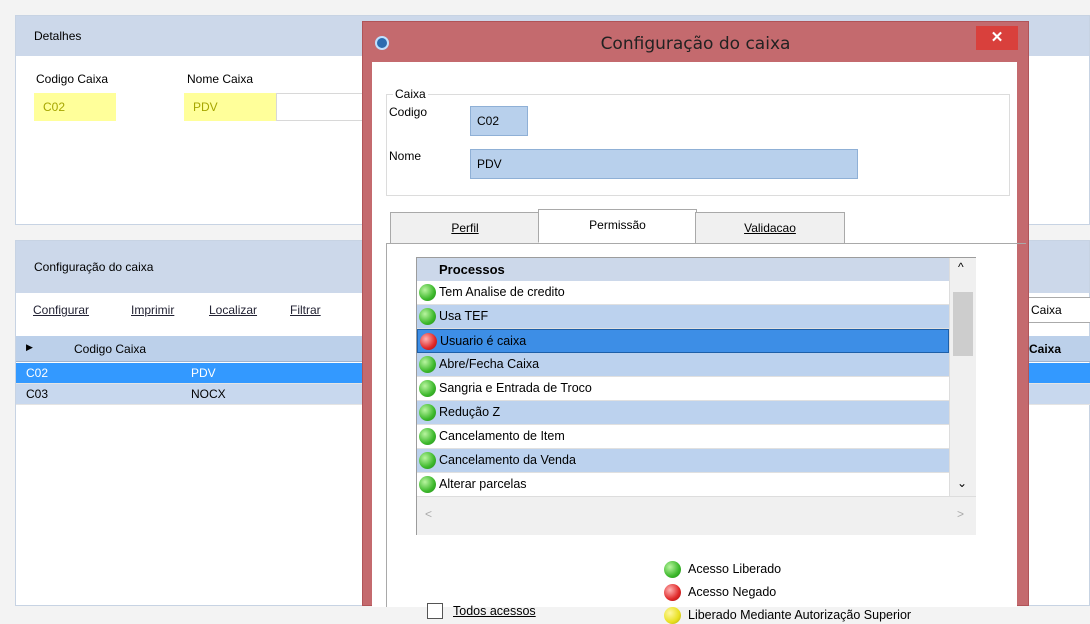 Image resolution: width=1090 pixels, height=624 pixels. Describe the element at coordinates (29, 347) in the screenshot. I see `row-pointer-icon: ▶` at that location.